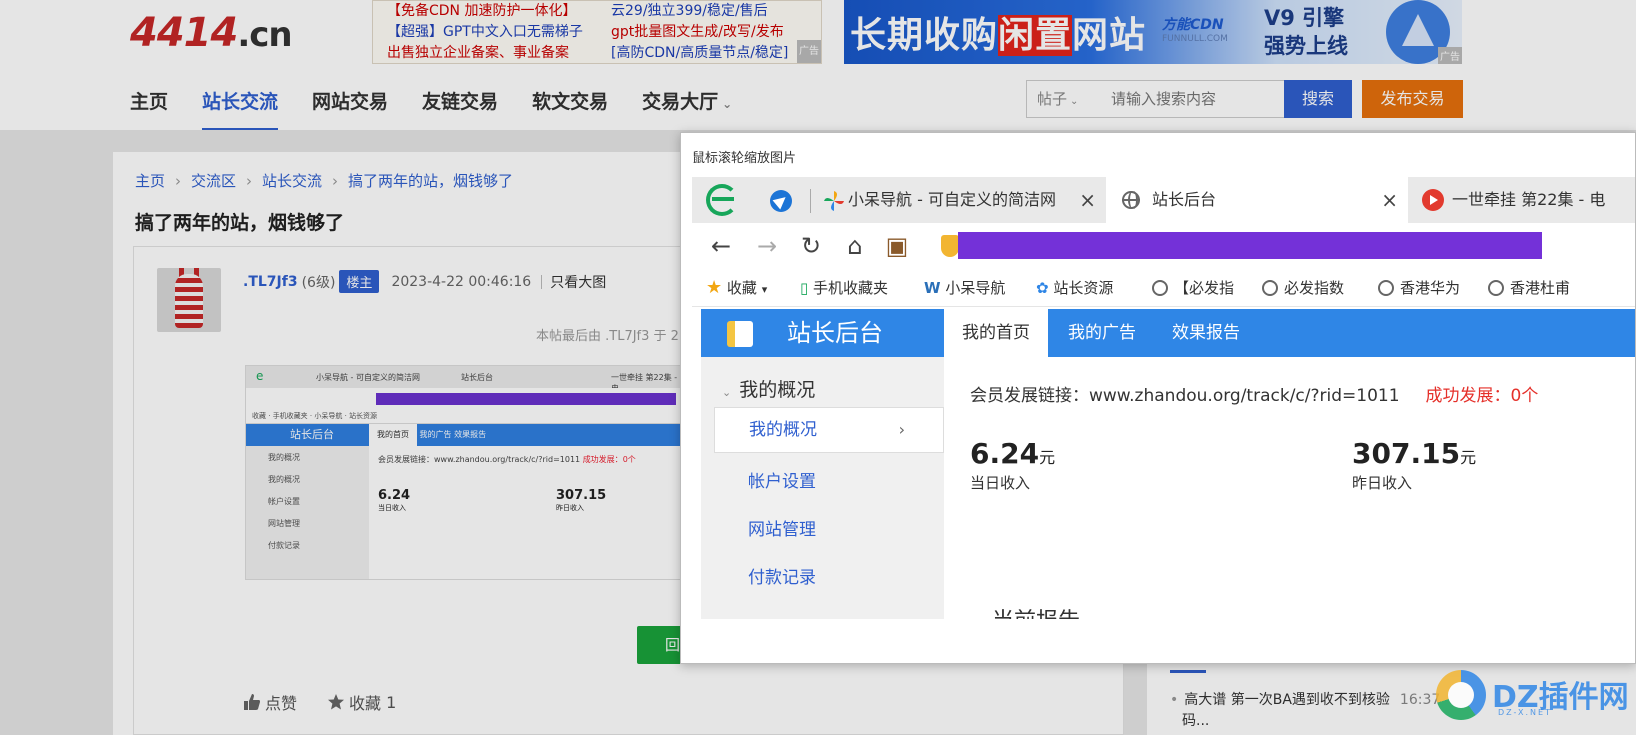 The height and width of the screenshot is (735, 1636). Describe the element at coordinates (952, 199) in the screenshot. I see `tab-label: 小呆导航 - 可自定义的简洁网` at that location.